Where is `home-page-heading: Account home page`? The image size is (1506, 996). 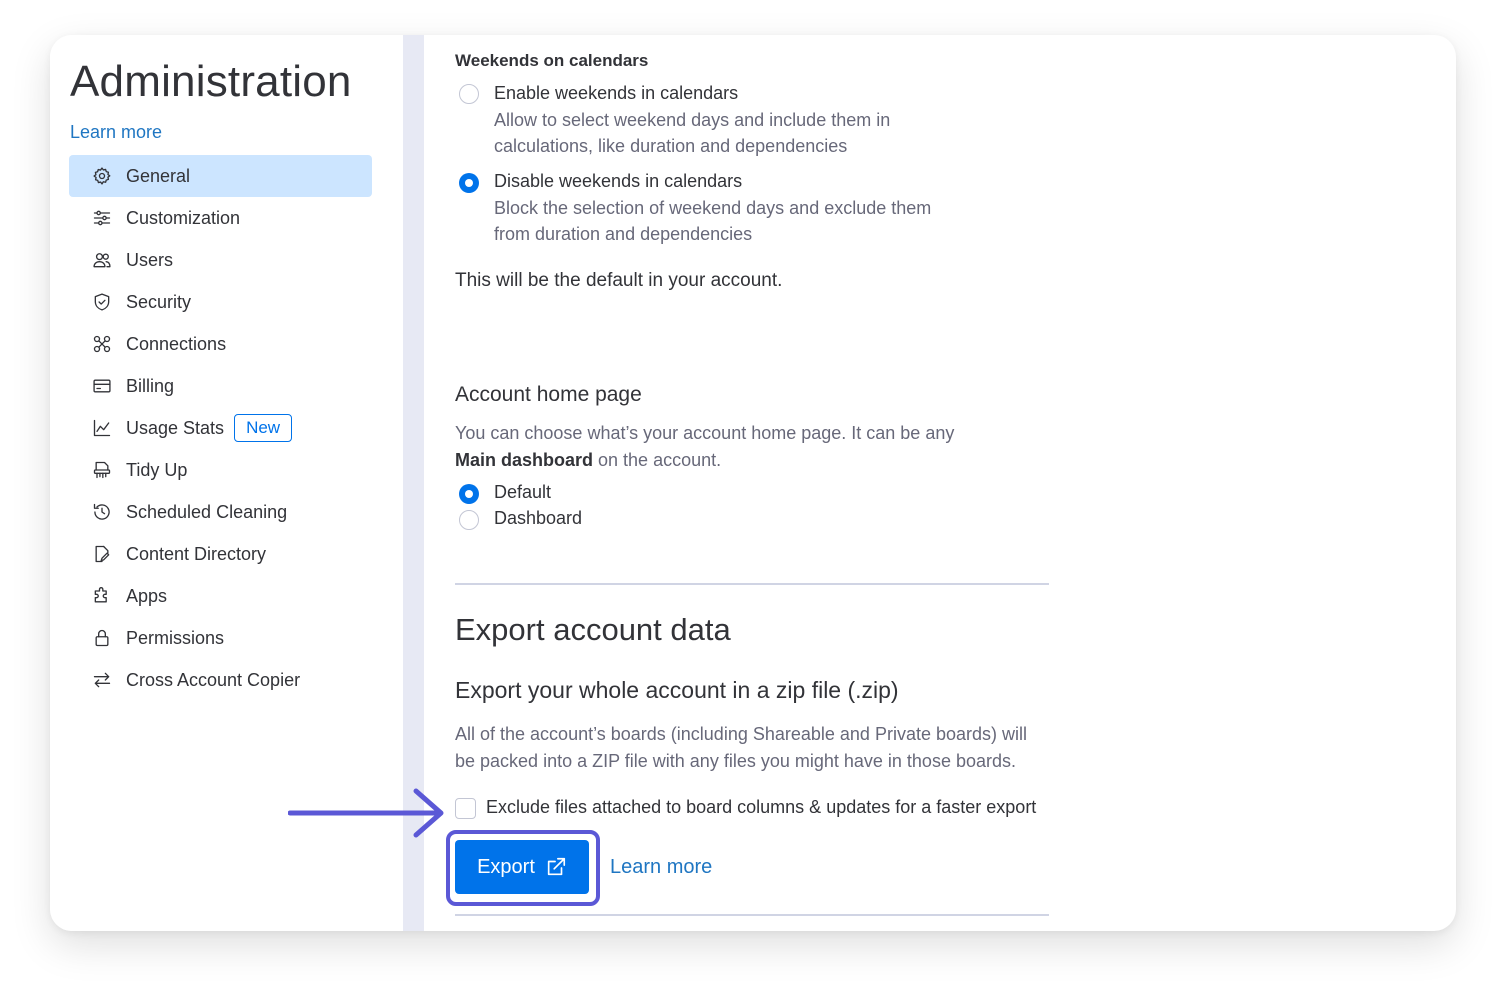
home-page-heading: Account home page is located at coordinates (548, 394).